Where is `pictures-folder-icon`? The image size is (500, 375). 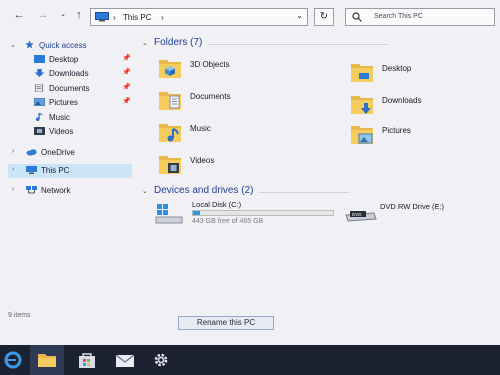
pictures-folder-icon is located at coordinates (362, 135).